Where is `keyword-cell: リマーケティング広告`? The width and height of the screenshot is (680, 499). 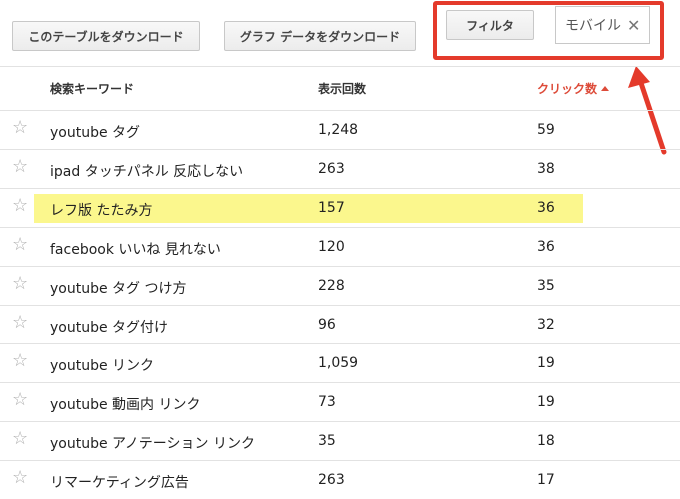
keyword-cell: リマーケティング広告 is located at coordinates (119, 482).